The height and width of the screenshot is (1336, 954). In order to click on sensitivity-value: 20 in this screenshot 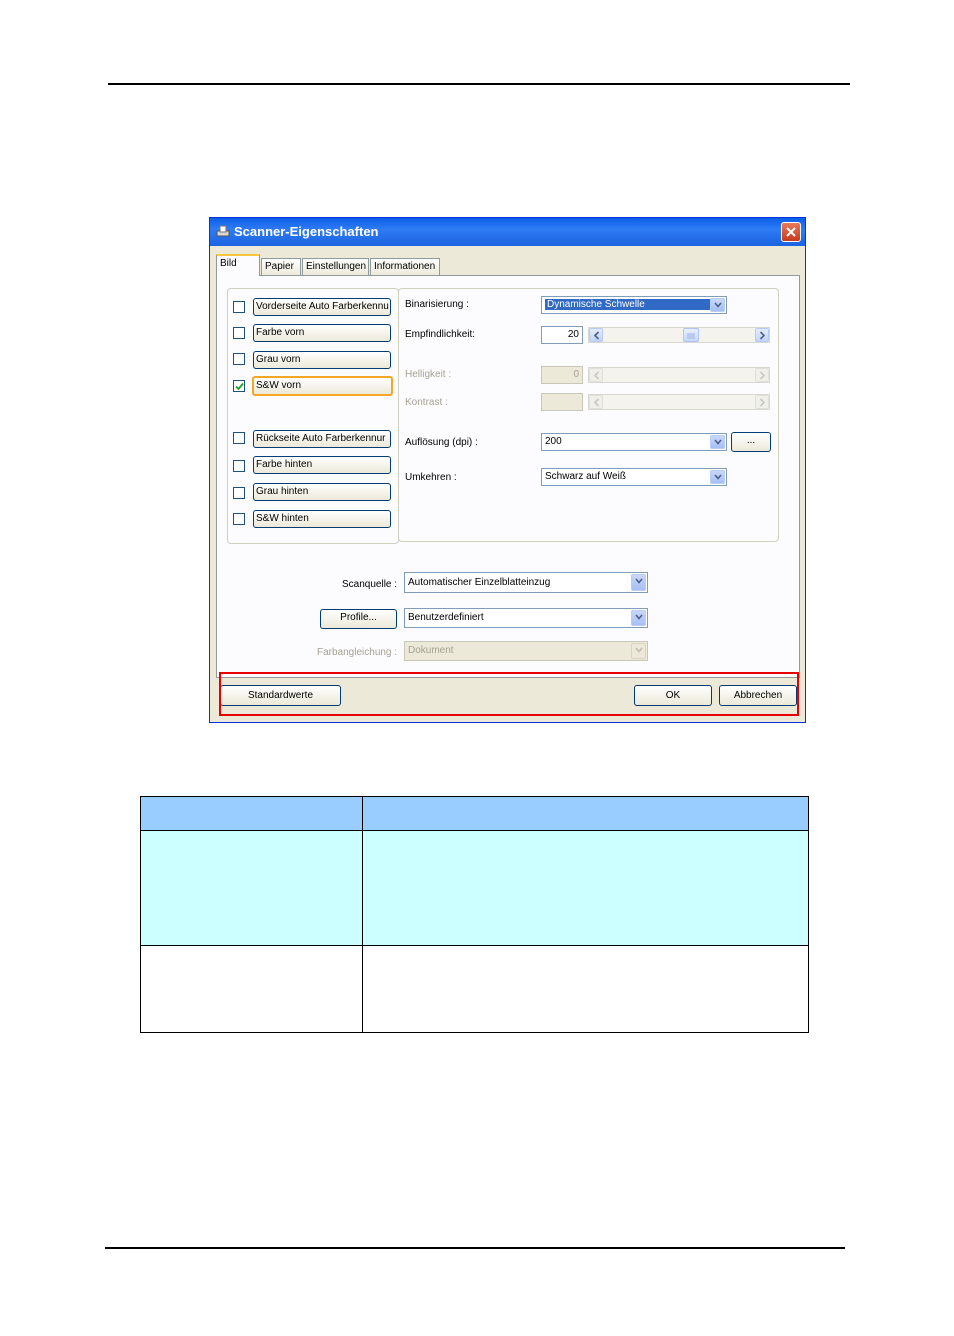, I will do `click(562, 335)`.